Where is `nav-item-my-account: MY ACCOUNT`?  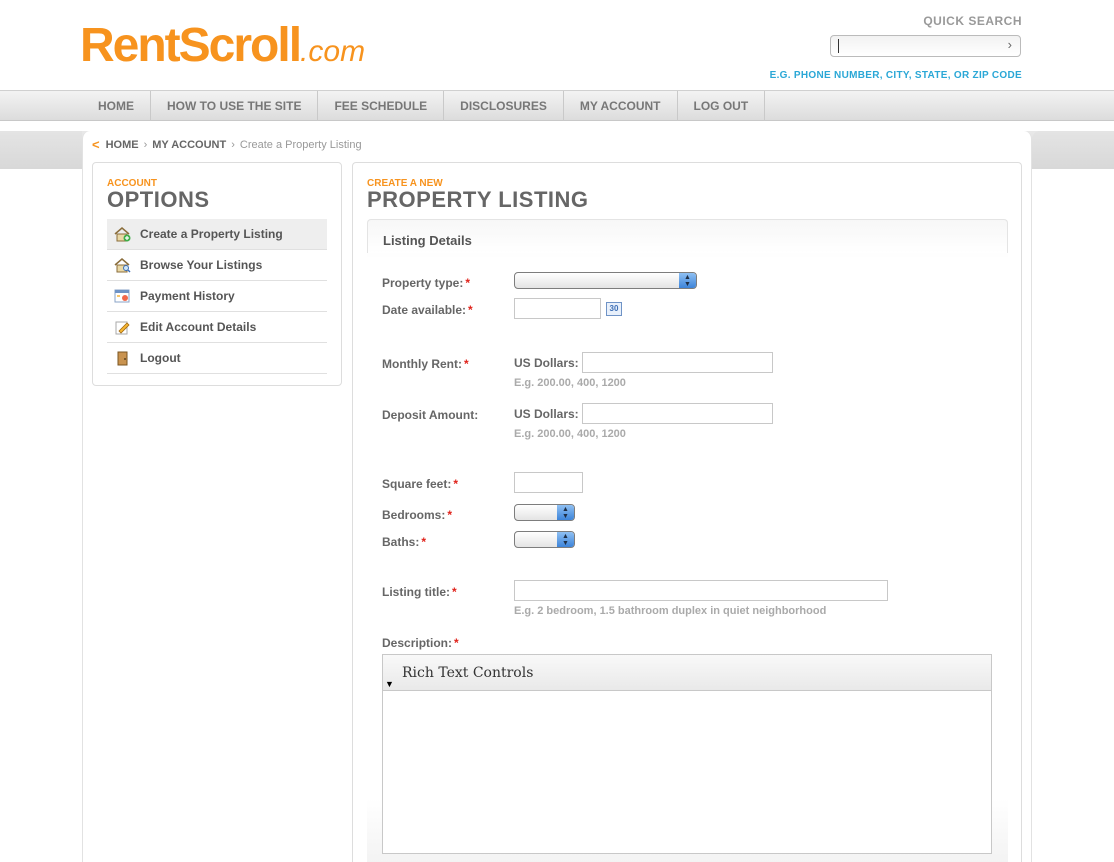
nav-item-my-account: MY ACCOUNT is located at coordinates (621, 106).